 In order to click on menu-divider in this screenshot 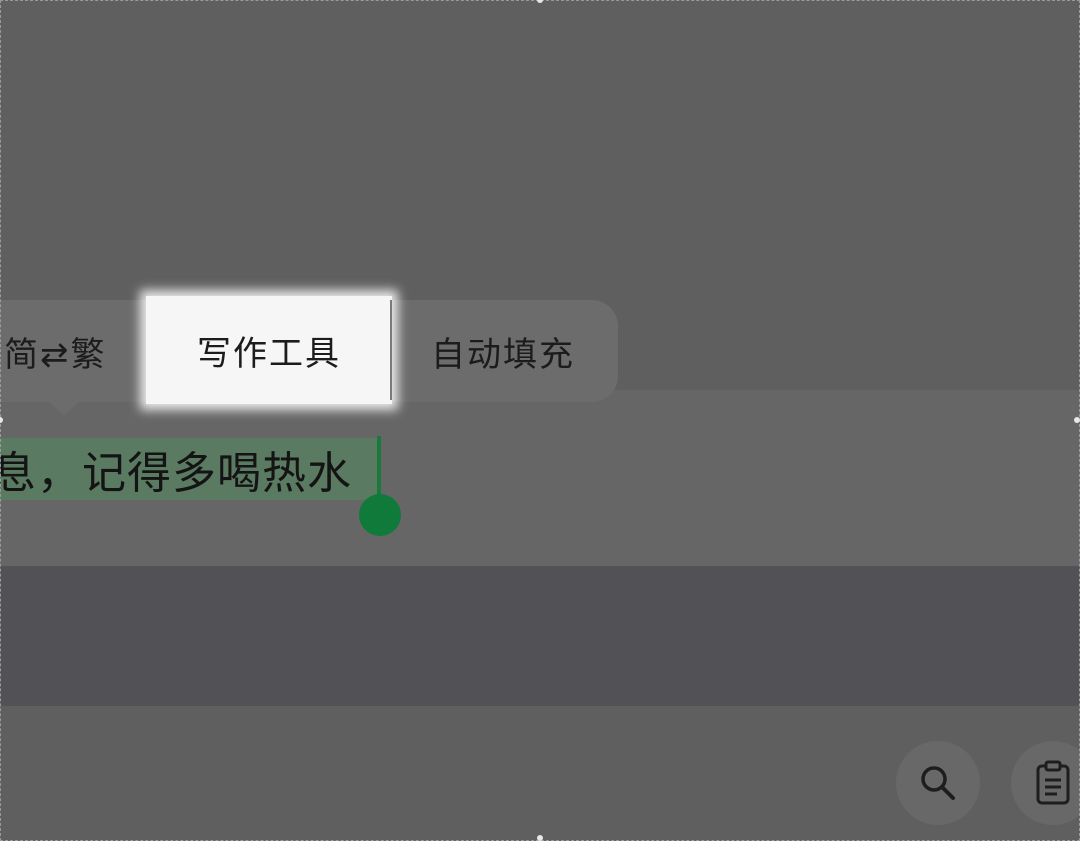, I will do `click(391, 350)`.